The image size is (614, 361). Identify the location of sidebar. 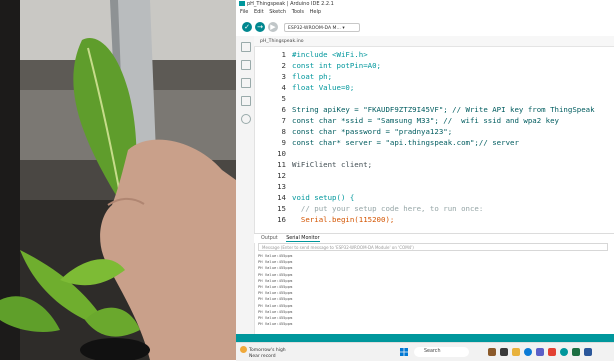
(245, 186).